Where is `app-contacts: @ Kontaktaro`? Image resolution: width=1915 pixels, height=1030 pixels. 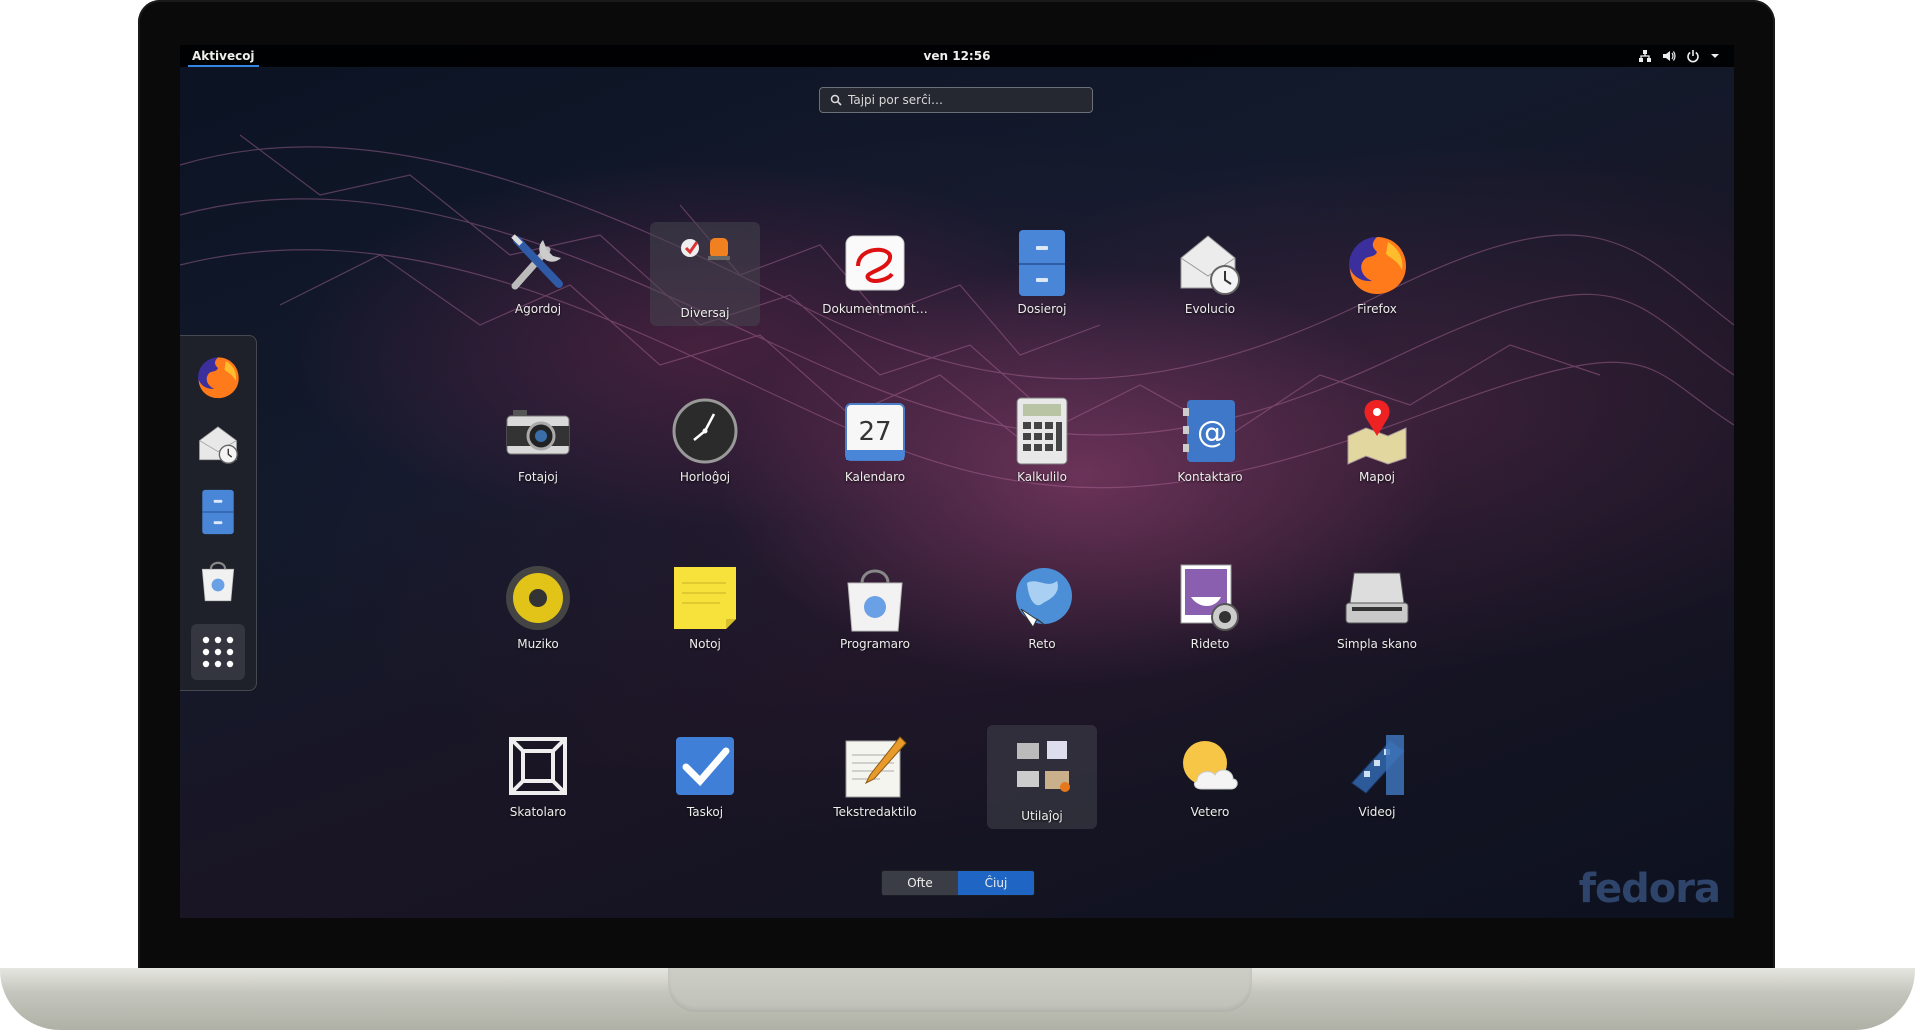
app-contacts: @ Kontaktaro is located at coordinates (1210, 442).